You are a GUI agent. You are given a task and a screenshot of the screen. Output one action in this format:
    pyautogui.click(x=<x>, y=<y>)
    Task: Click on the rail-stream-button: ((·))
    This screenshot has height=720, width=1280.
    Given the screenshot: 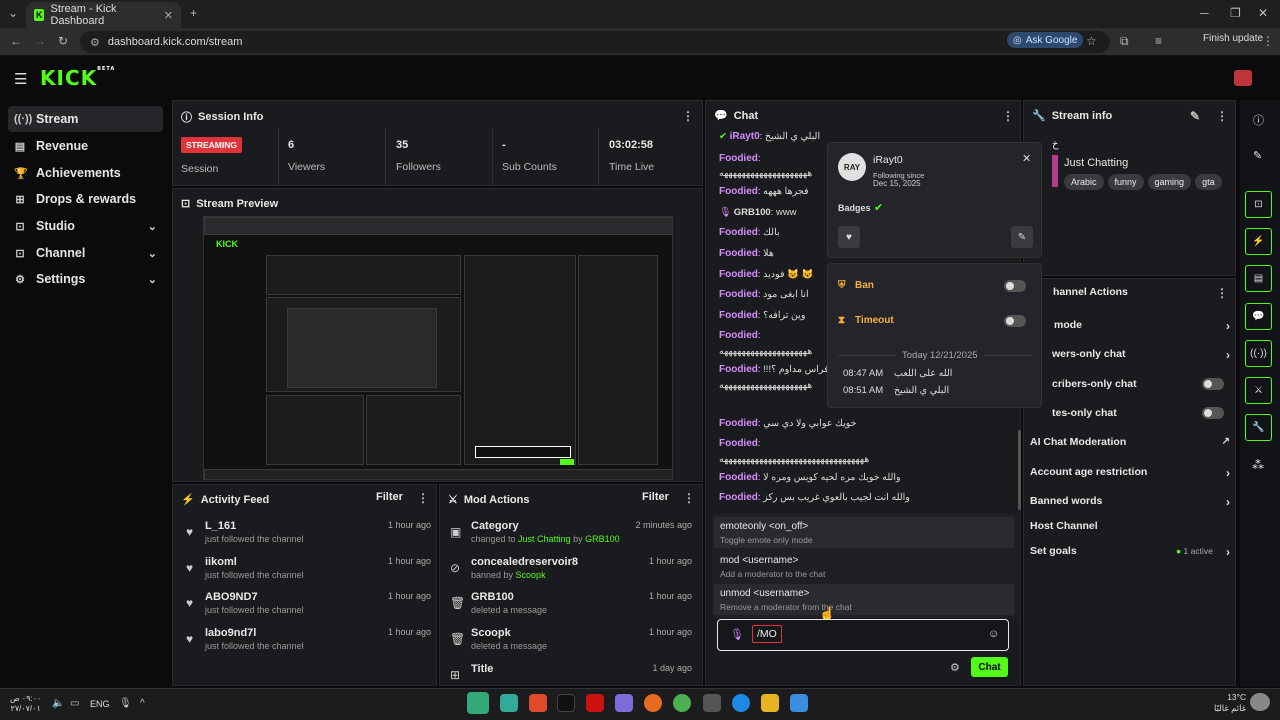 What is the action you would take?
    pyautogui.click(x=1258, y=353)
    